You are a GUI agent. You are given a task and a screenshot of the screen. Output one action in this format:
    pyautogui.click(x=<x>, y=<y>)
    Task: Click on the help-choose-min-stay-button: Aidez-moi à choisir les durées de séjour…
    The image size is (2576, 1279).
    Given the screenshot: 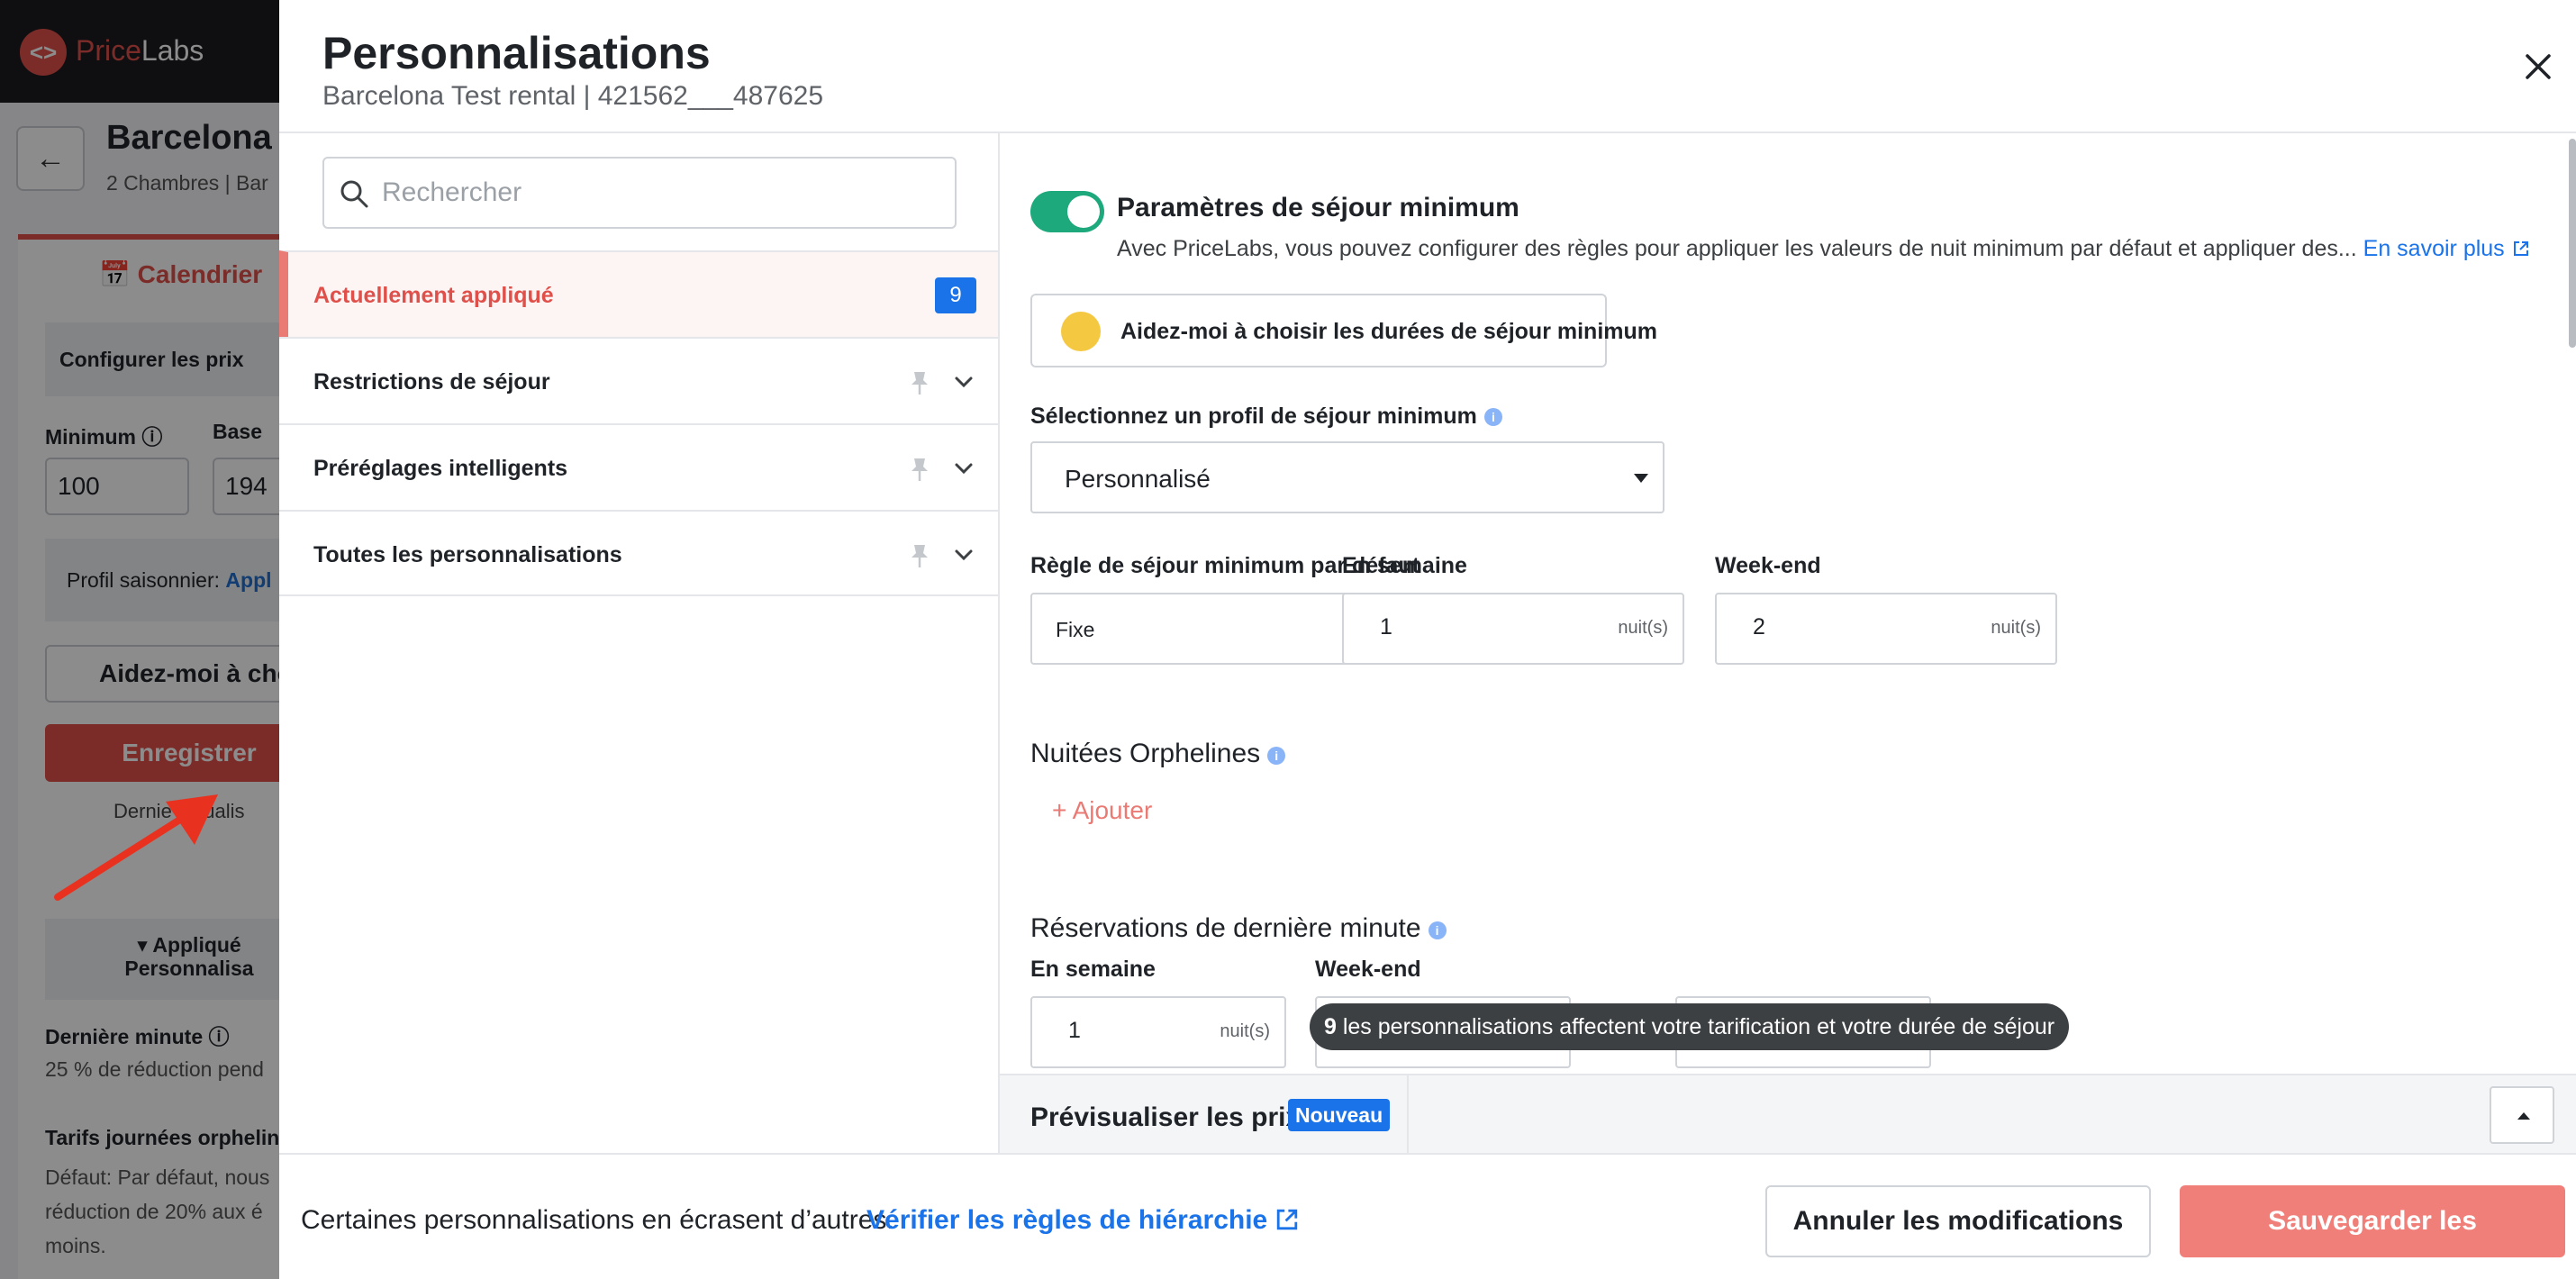 What is the action you would take?
    pyautogui.click(x=1343, y=330)
    